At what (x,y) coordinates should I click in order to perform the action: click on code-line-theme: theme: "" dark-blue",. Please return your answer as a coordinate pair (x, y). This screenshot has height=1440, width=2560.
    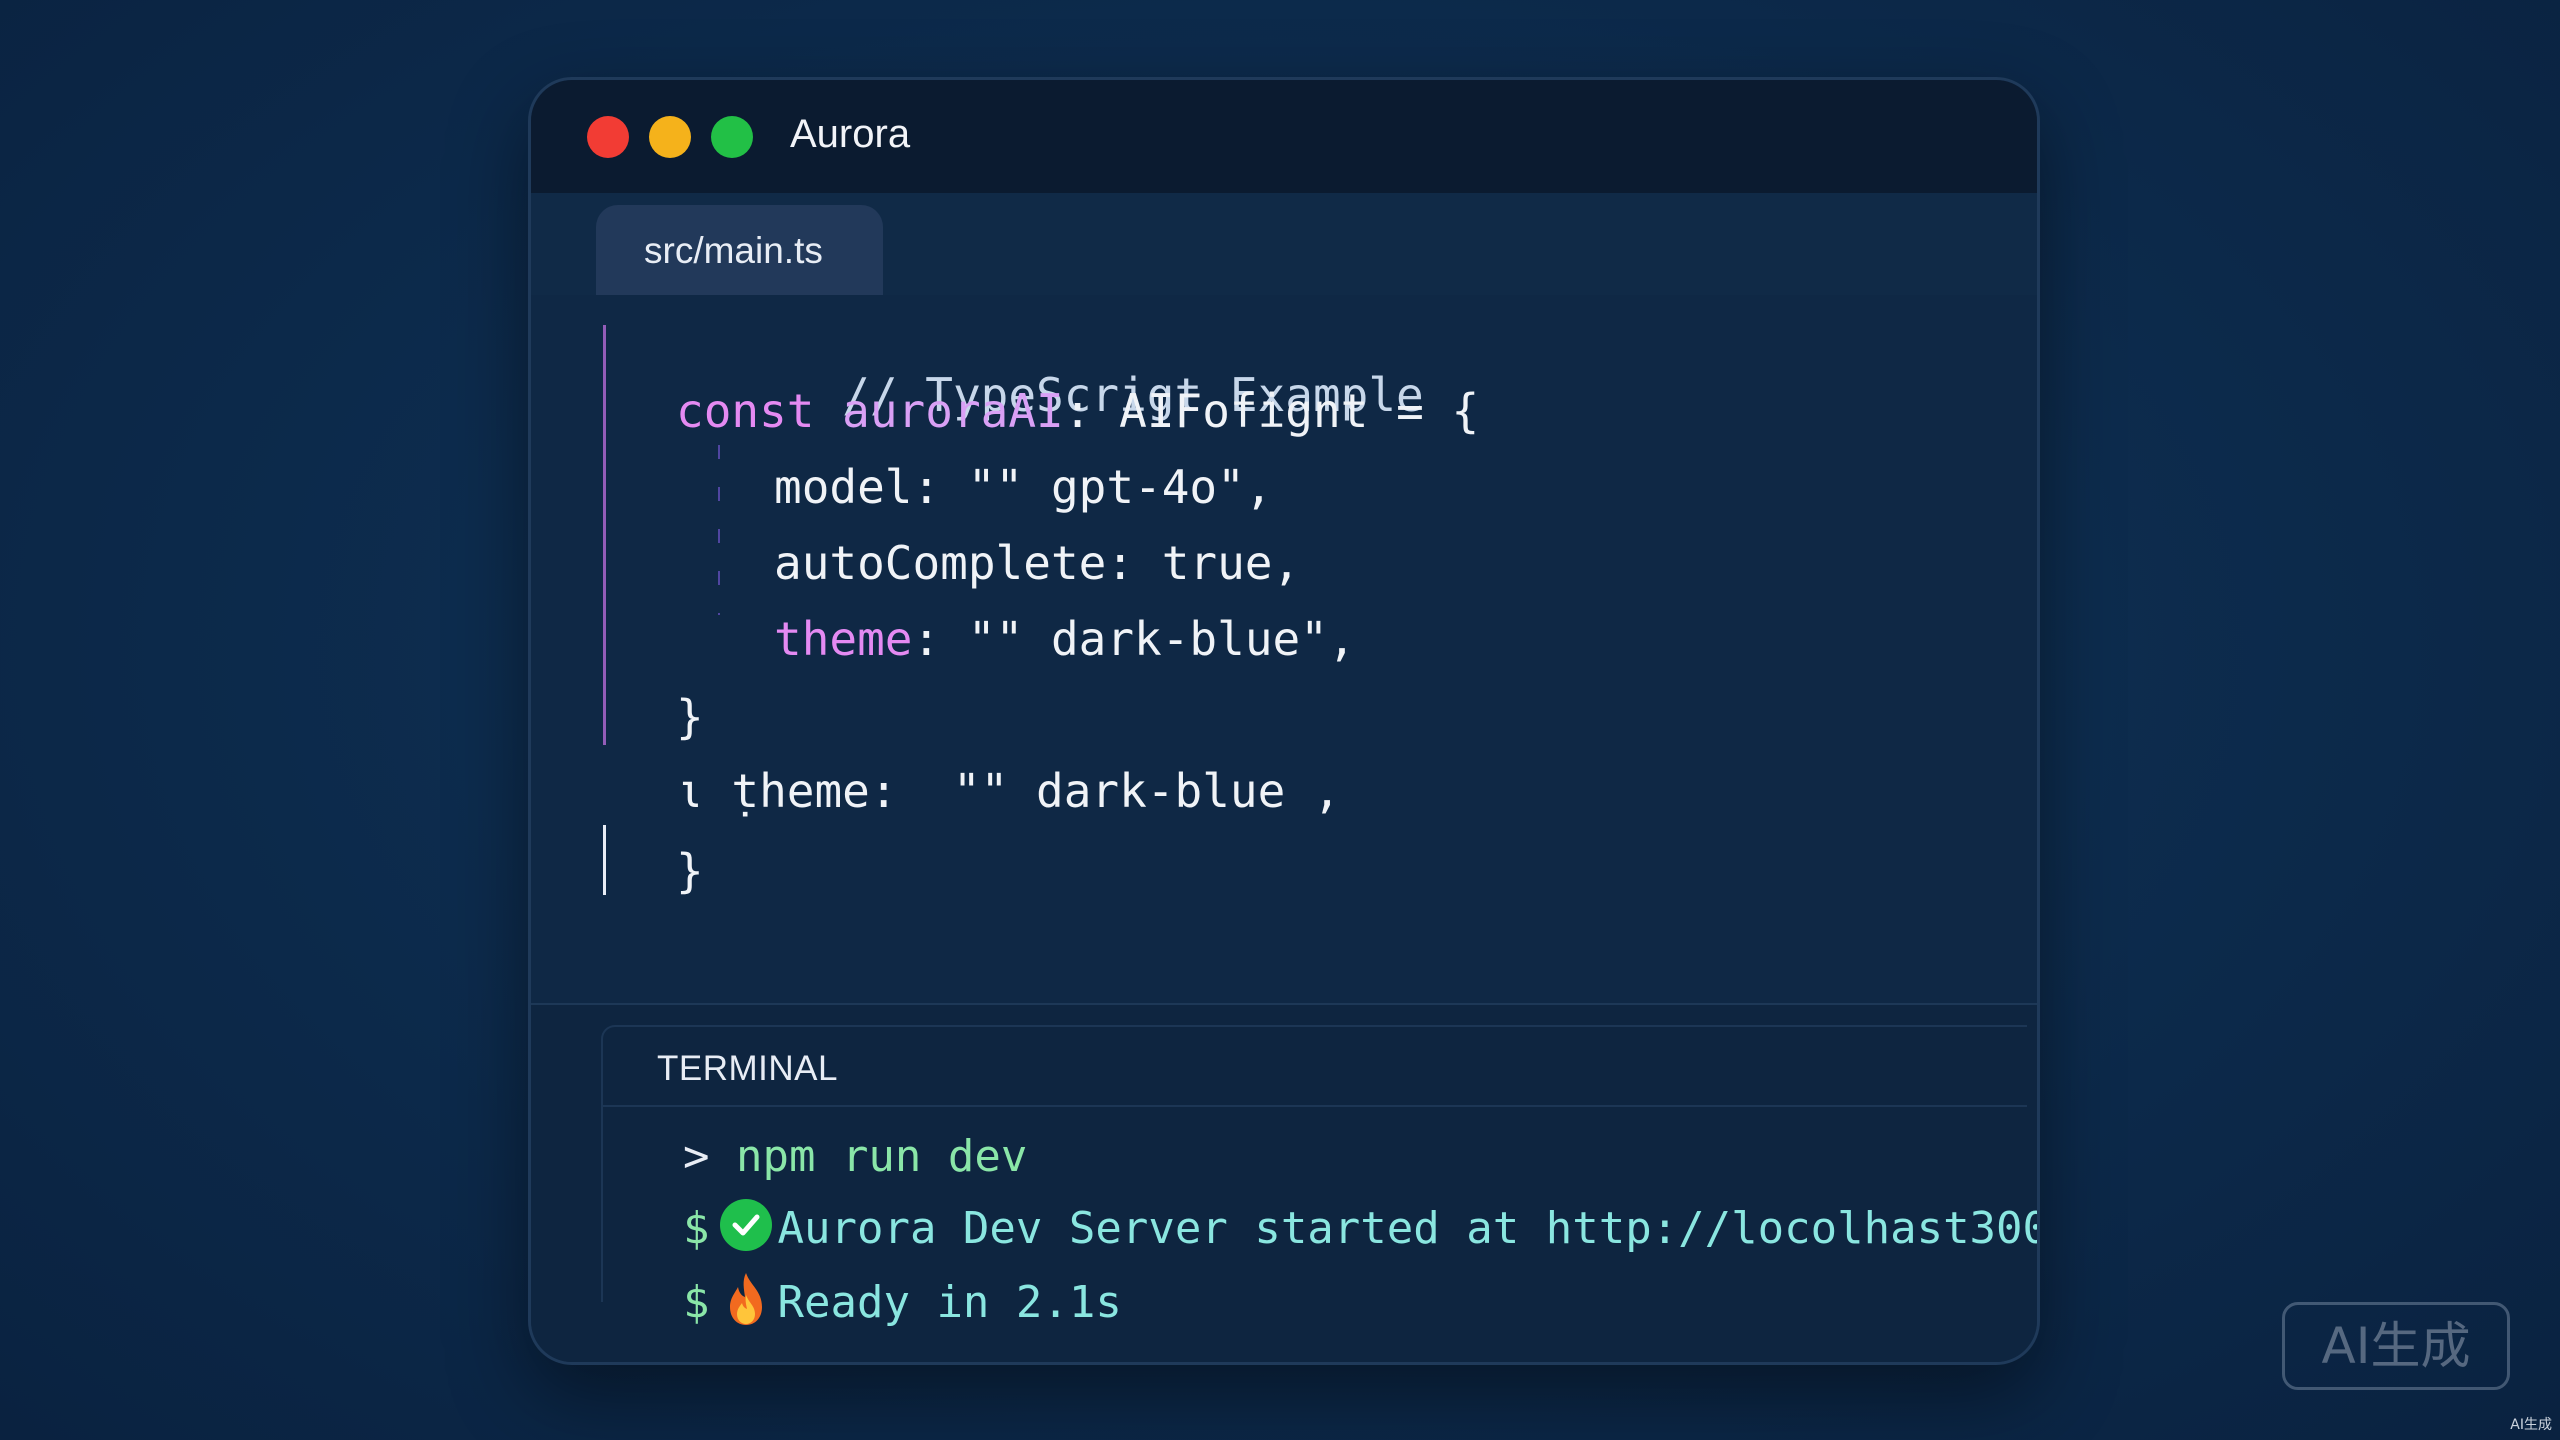
    Looking at the image, I should click on (1065, 639).